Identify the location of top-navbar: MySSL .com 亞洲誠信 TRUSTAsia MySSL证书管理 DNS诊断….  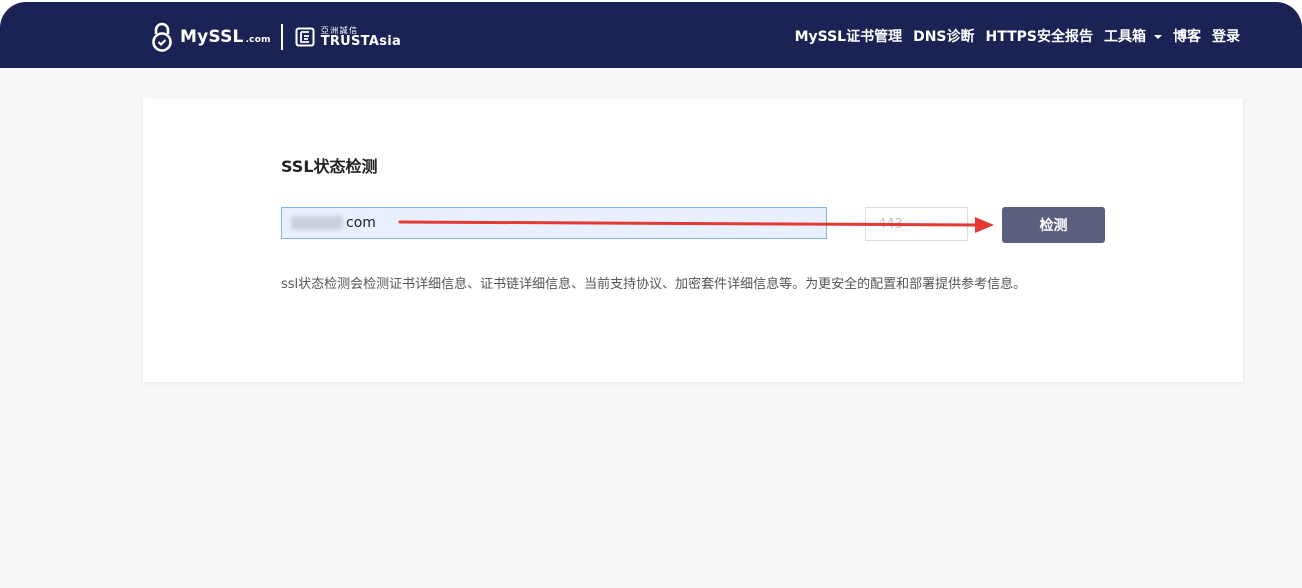
(651, 35).